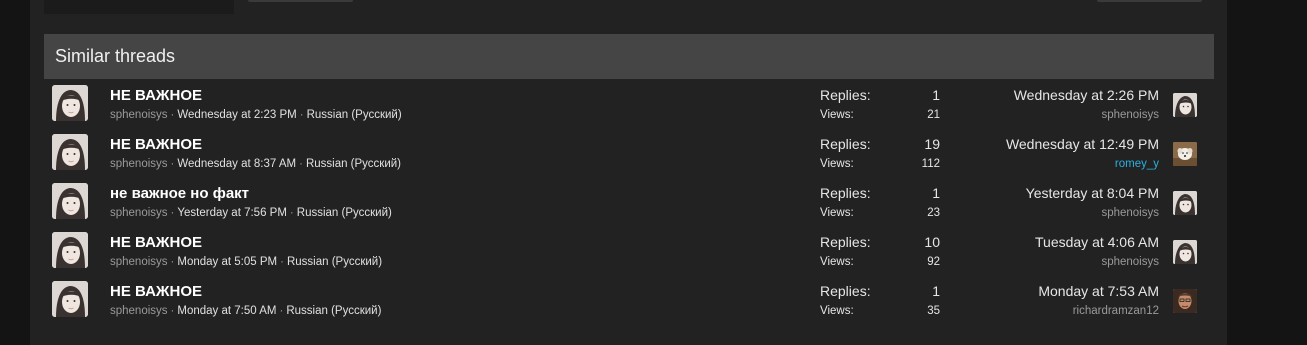 This screenshot has height=345, width=1307. Describe the element at coordinates (930, 164) in the screenshot. I see `views-count: 112` at that location.